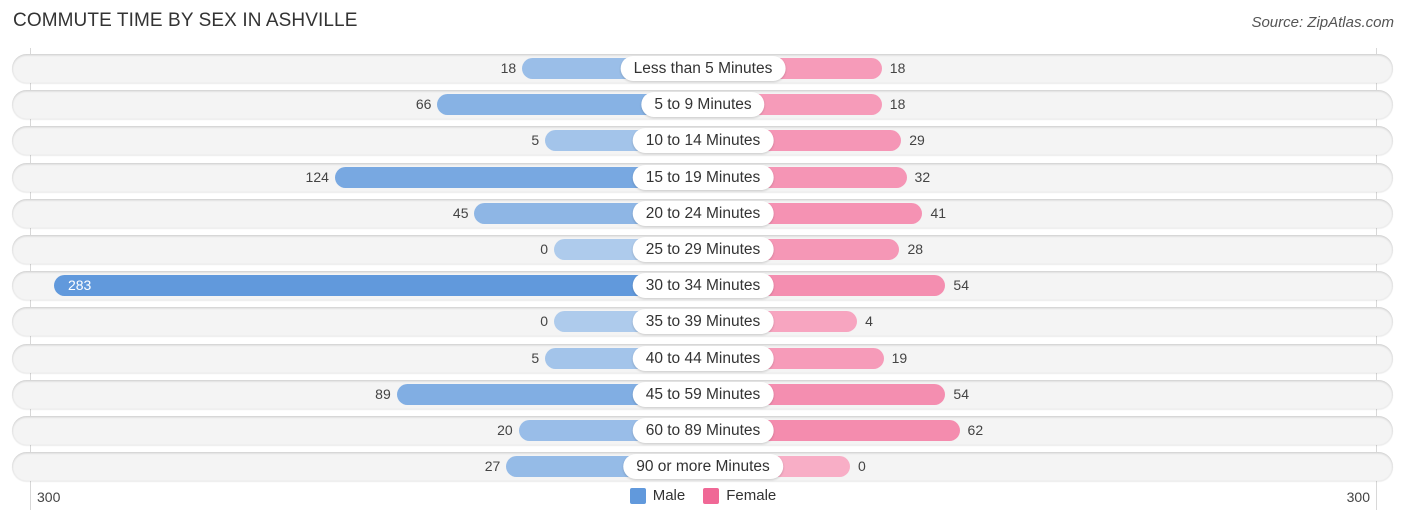  What do you see at coordinates (460, 212) in the screenshot?
I see `value-label-male: 45` at bounding box center [460, 212].